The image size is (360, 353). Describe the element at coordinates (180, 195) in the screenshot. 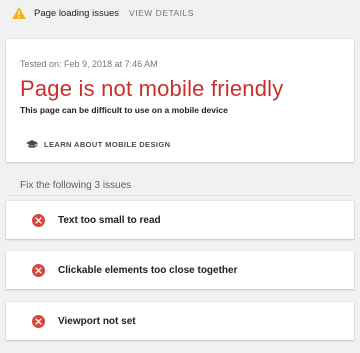

I see `divider` at that location.